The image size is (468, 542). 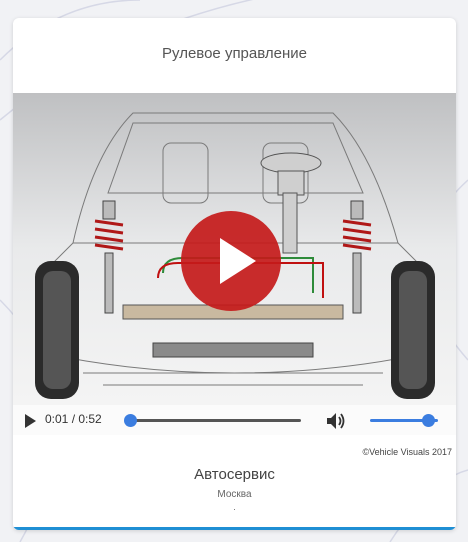 What do you see at coordinates (234, 474) in the screenshot?
I see `company-name: Автосервис` at bounding box center [234, 474].